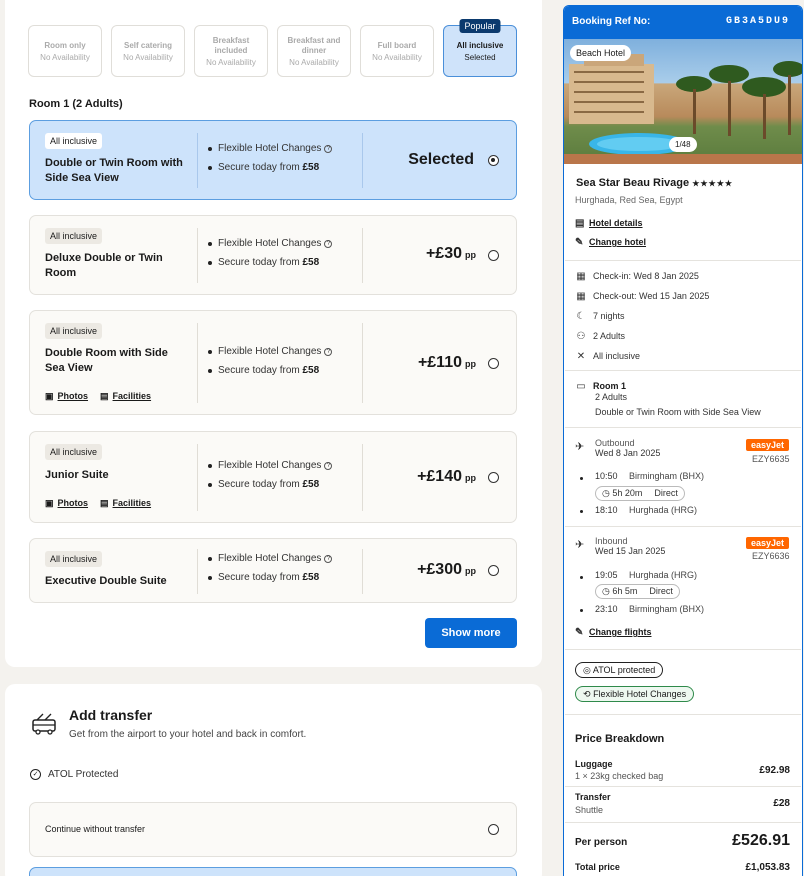 The width and height of the screenshot is (804, 876). What do you see at coordinates (587, 694) in the screenshot?
I see `refresh-icon: ⟲` at bounding box center [587, 694].